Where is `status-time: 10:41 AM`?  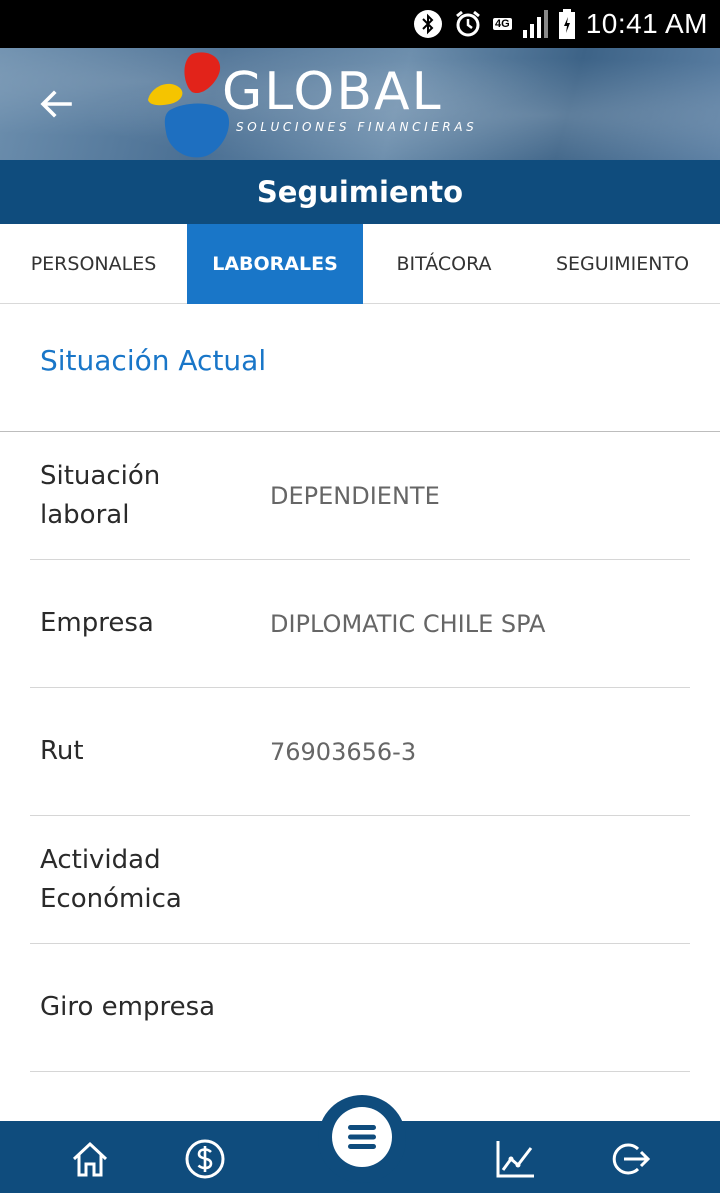 status-time: 10:41 AM is located at coordinates (646, 23).